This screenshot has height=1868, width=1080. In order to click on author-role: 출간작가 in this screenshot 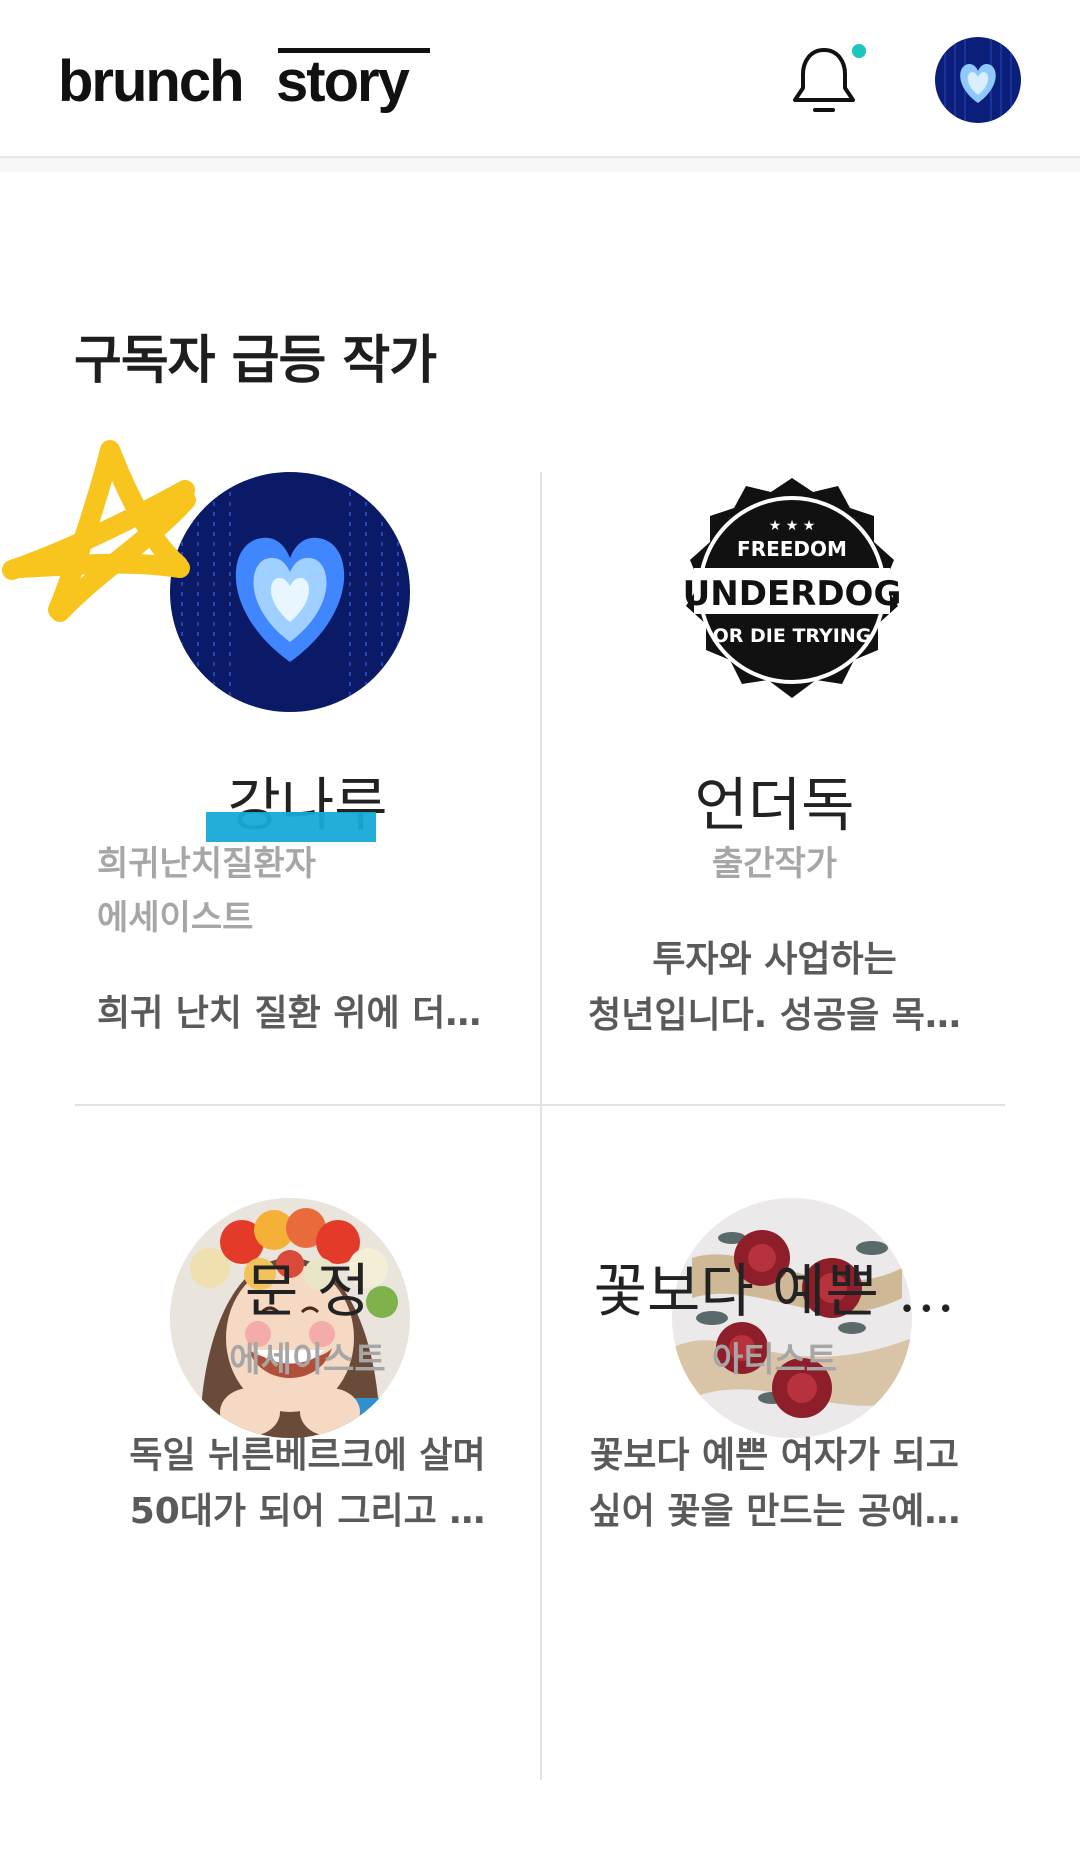, I will do `click(774, 864)`.